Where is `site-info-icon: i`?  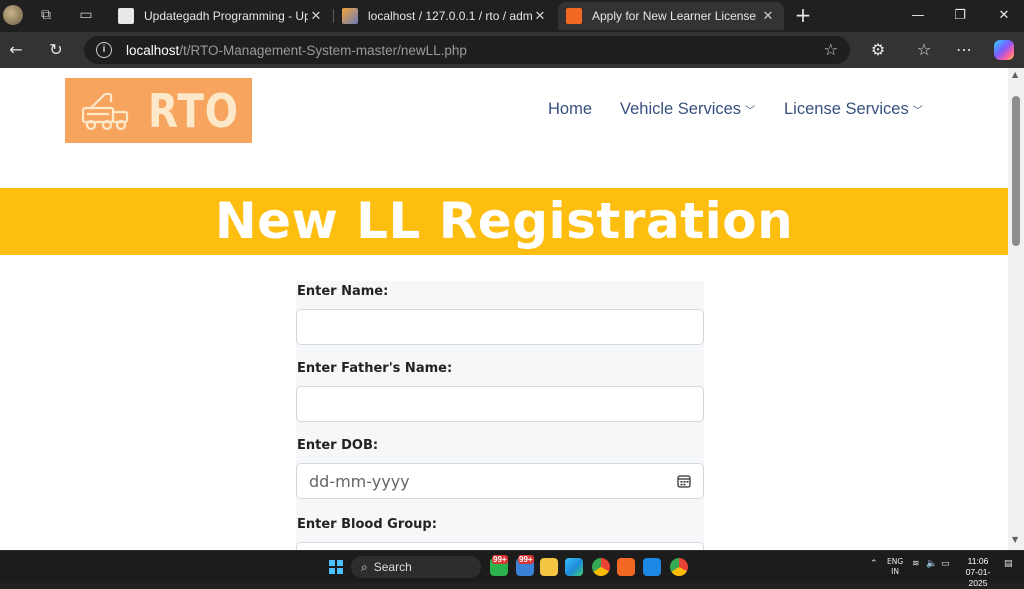
site-info-icon: i is located at coordinates (104, 50).